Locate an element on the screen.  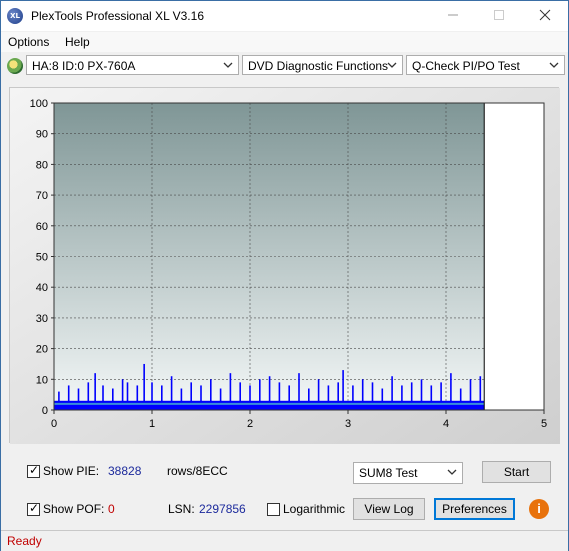
y-tick-label: 60 is located at coordinates (42, 227).